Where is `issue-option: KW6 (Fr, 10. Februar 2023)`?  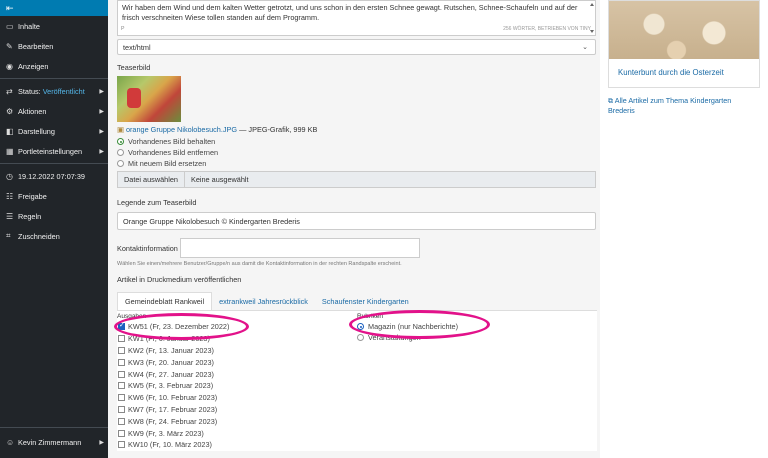 issue-option: KW6 (Fr, 10. Februar 2023) is located at coordinates (237, 398).